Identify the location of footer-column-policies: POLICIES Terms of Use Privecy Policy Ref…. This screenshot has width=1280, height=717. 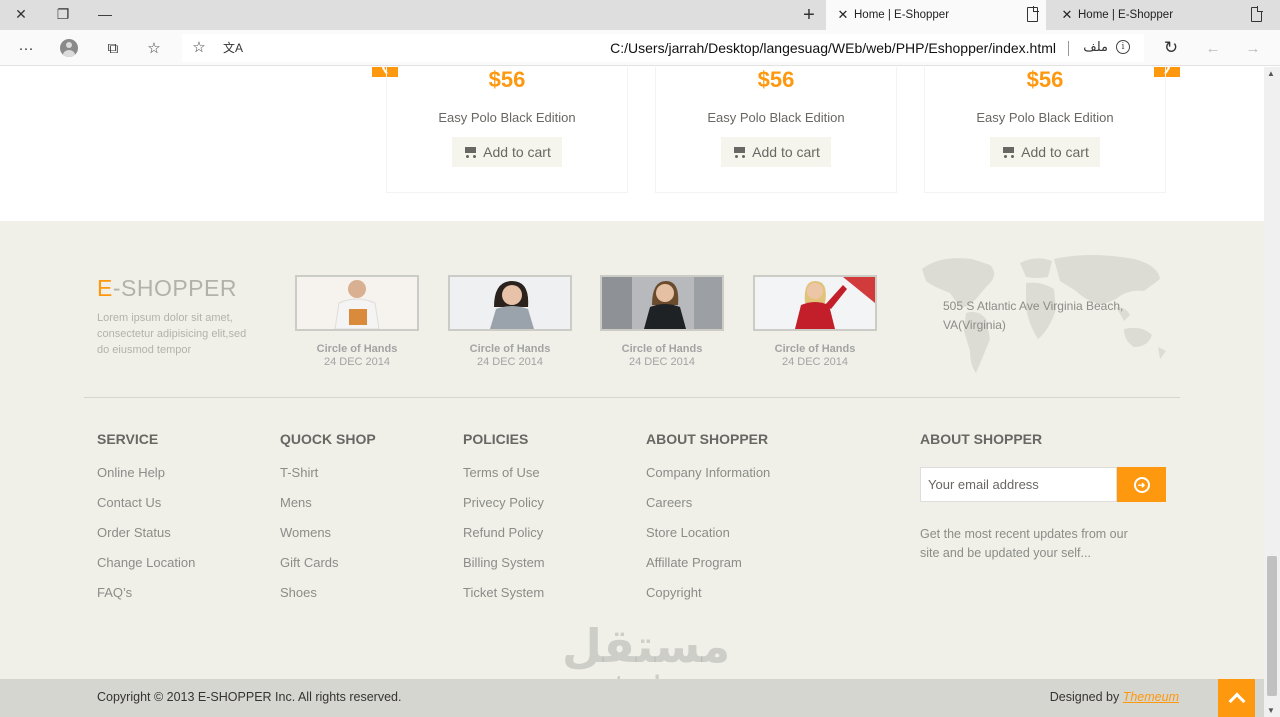
(504, 522).